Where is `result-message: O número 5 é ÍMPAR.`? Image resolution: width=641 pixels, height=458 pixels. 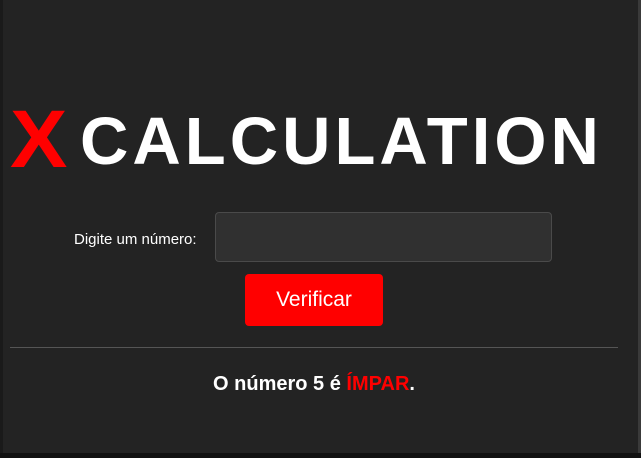
result-message: O número 5 é ÍMPAR. is located at coordinates (314, 384).